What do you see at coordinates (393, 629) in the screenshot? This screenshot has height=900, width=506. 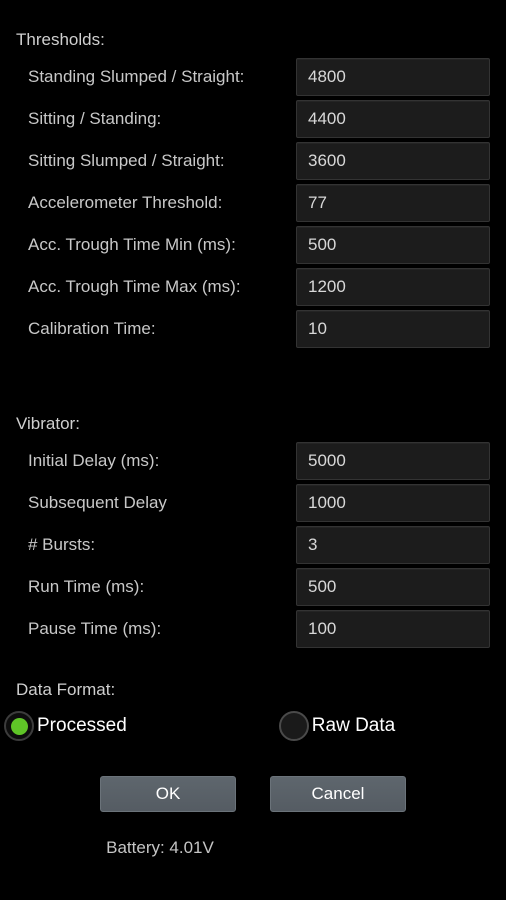 I see `input-pause-time` at bounding box center [393, 629].